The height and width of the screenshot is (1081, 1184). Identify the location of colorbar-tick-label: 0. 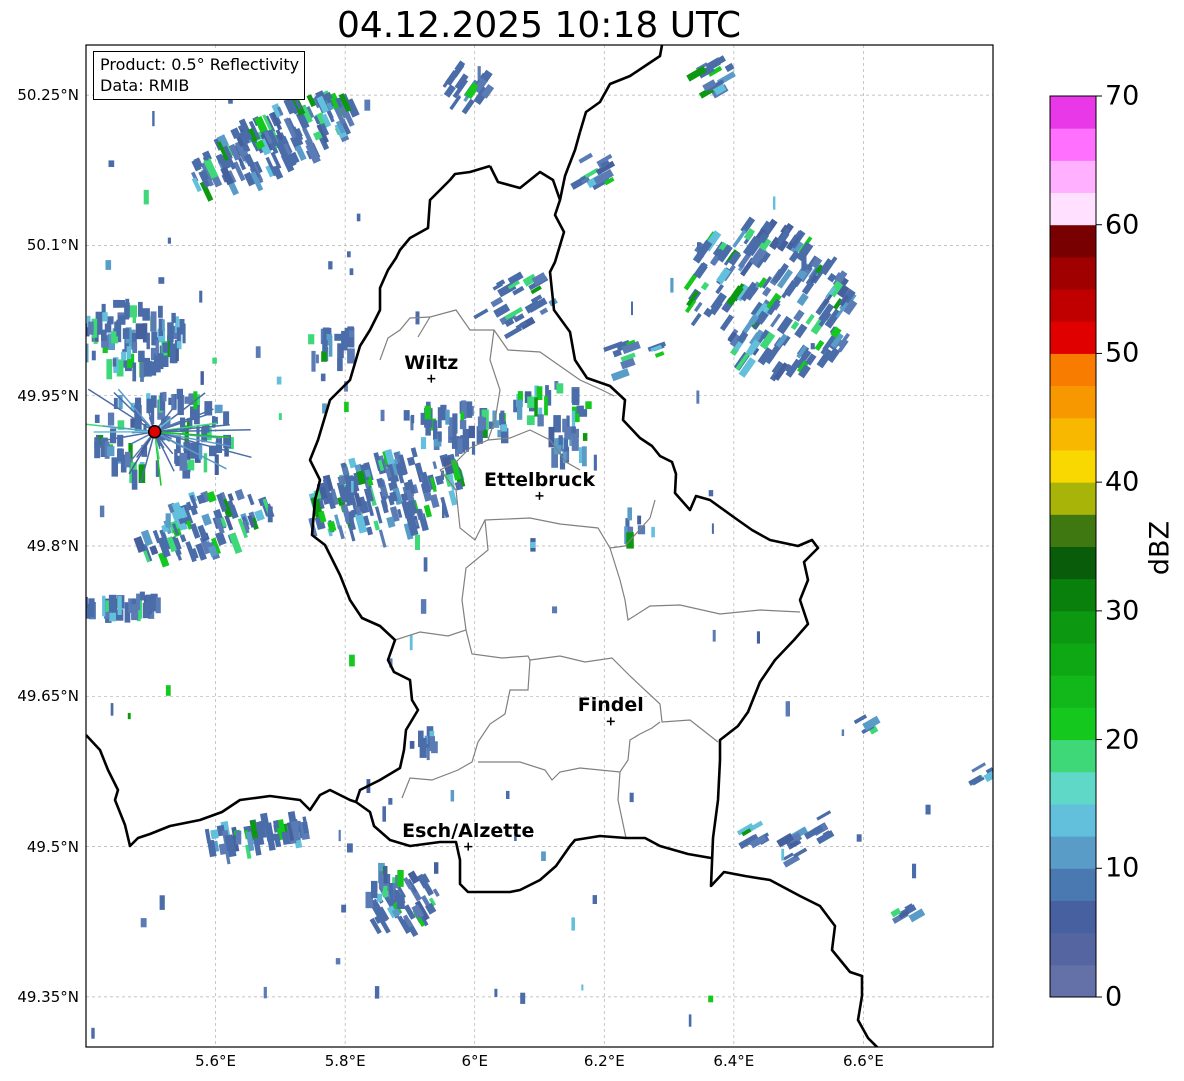
(1114, 997).